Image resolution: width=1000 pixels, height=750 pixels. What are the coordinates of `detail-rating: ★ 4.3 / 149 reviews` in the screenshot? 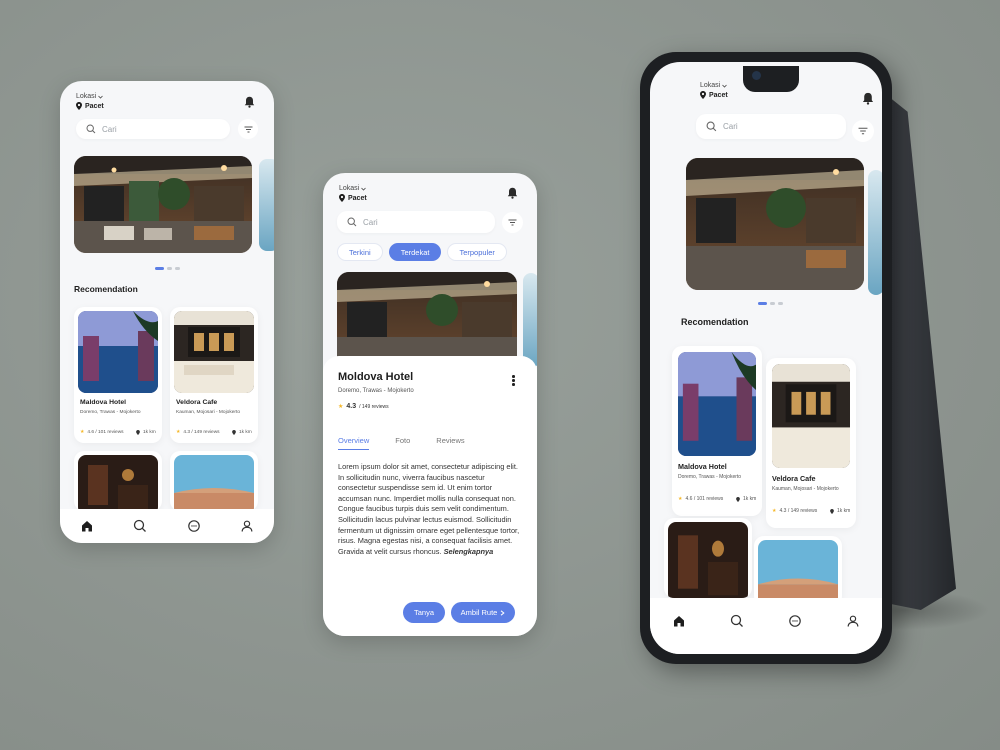 It's located at (363, 406).